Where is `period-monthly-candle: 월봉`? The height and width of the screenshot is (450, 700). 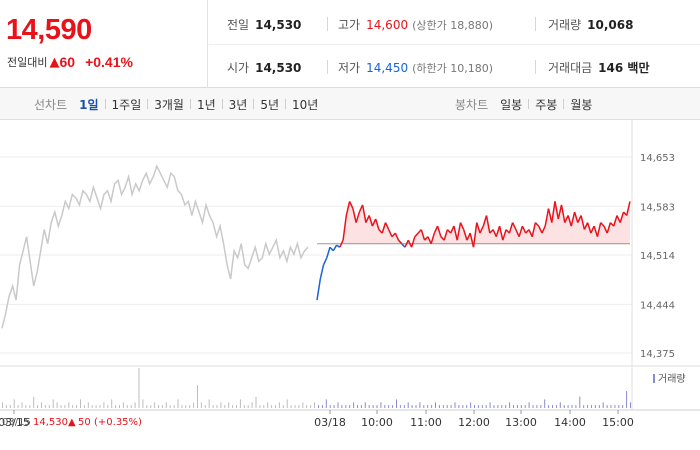 period-monthly-candle: 월봉 is located at coordinates (581, 104).